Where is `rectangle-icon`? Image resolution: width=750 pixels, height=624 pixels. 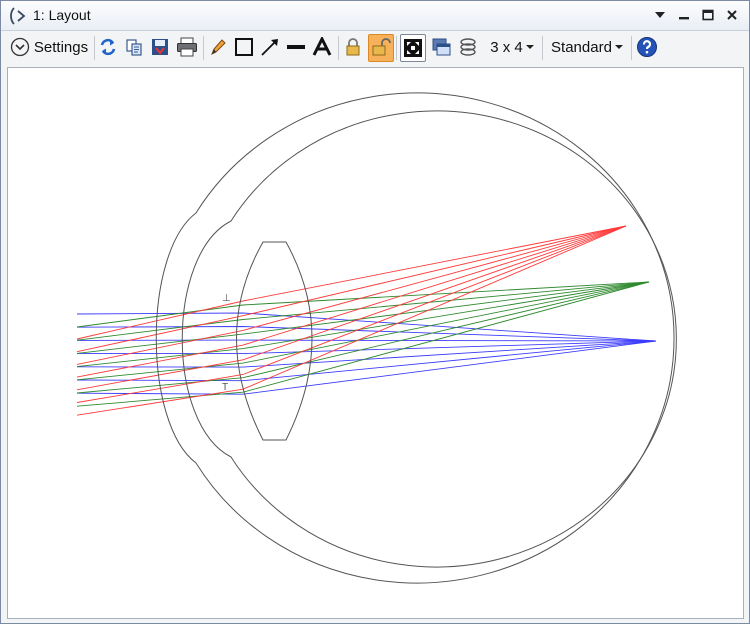 rectangle-icon is located at coordinates (244, 47).